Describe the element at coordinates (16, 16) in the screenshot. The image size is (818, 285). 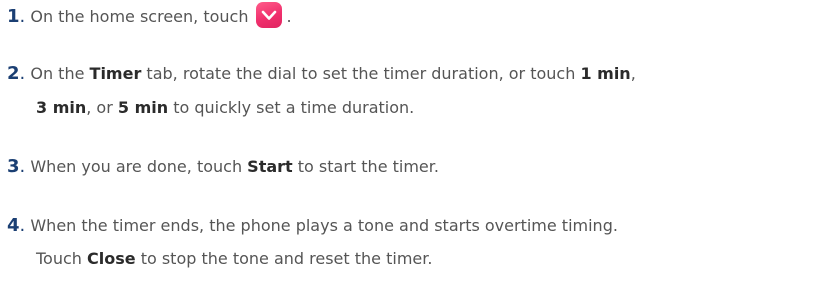
I see `step-number: 1.` at that location.